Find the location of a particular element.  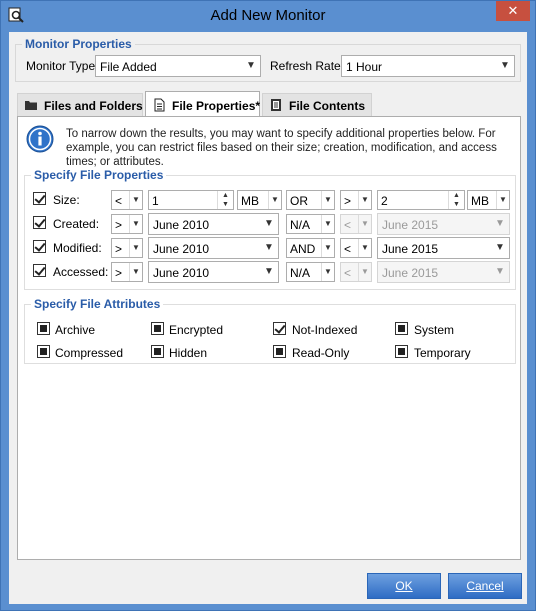

cancel-button-label: Cancel is located at coordinates (485, 586).